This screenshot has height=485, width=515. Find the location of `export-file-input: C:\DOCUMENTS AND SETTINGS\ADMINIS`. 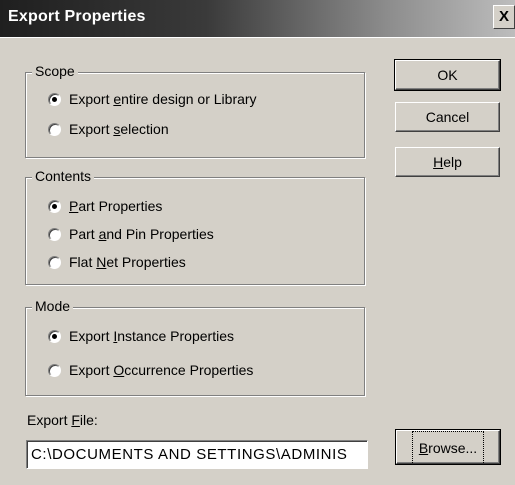

export-file-input: C:\DOCUMENTS AND SETTINGS\ADMINIS is located at coordinates (197, 454).